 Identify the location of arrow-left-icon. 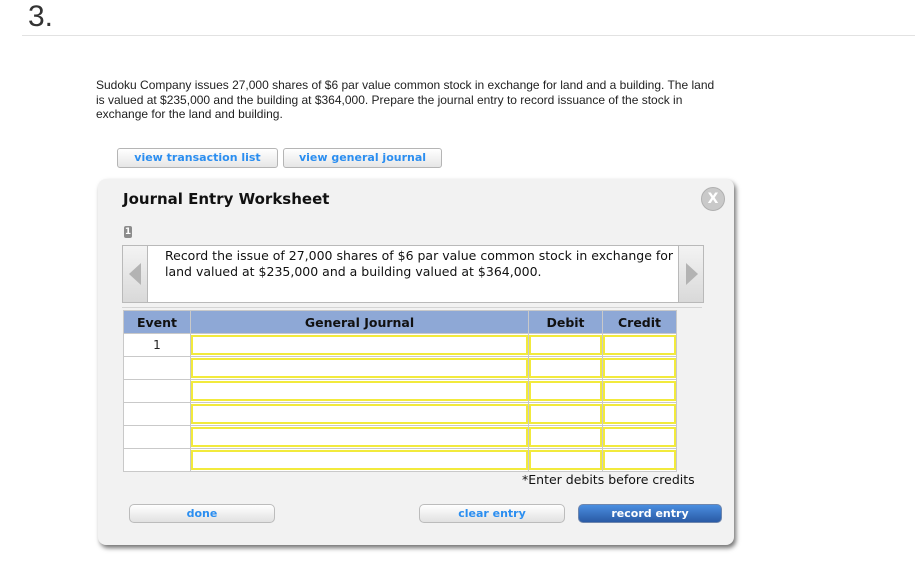
(135, 274).